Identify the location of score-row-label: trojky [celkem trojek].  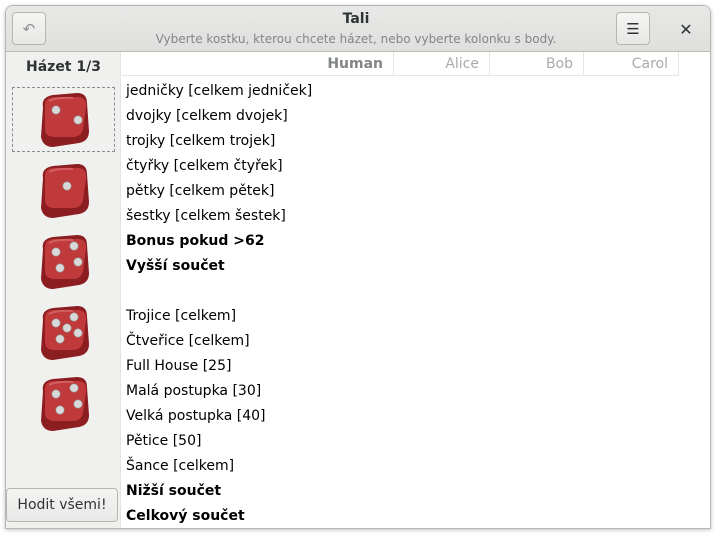
(200, 141).